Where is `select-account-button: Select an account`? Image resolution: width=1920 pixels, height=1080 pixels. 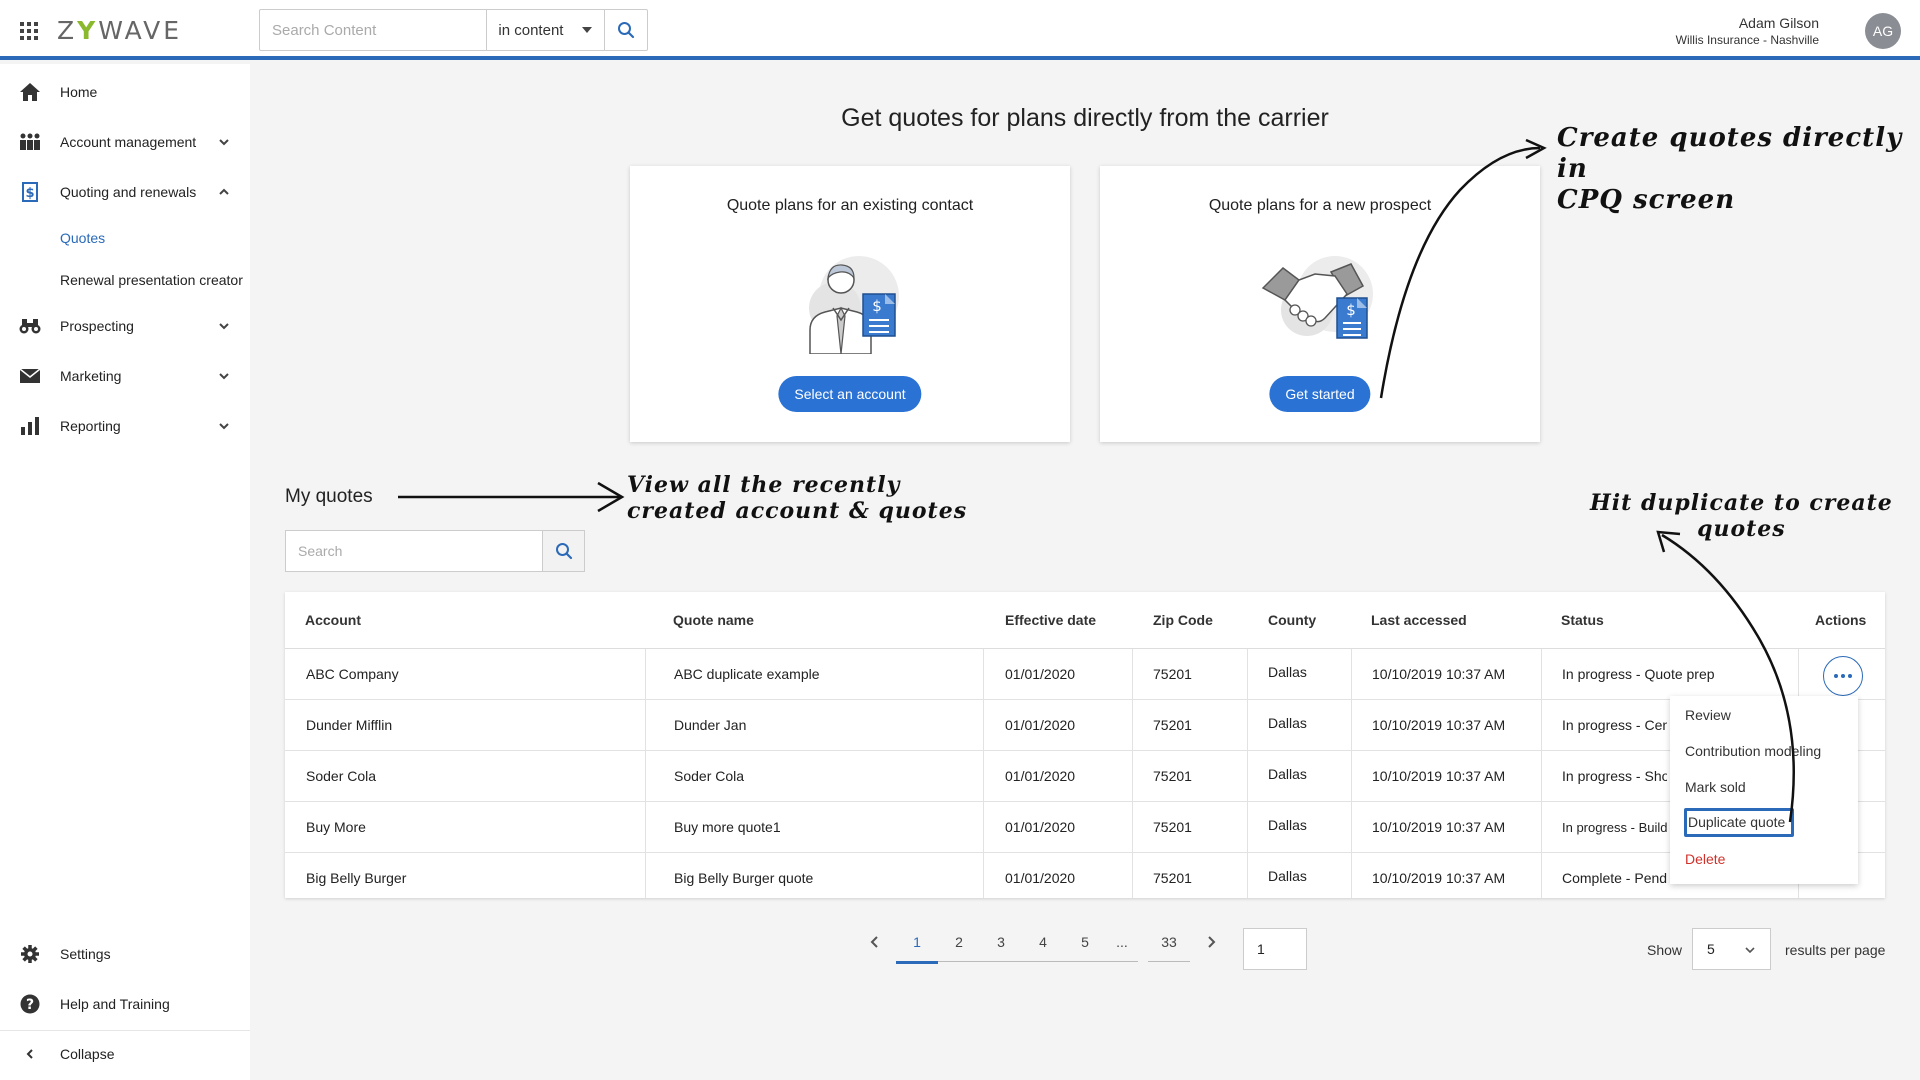 select-account-button: Select an account is located at coordinates (850, 394).